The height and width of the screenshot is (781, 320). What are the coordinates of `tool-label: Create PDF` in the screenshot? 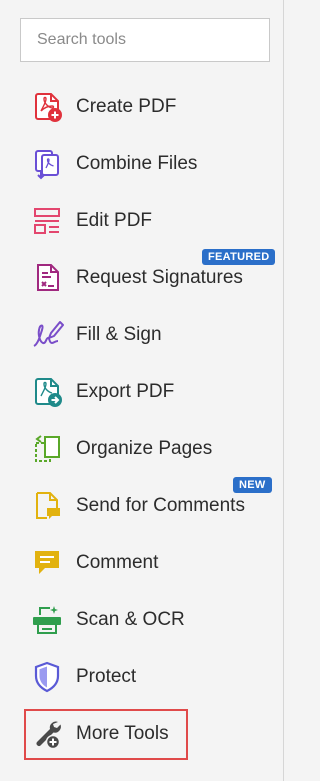 It's located at (126, 106).